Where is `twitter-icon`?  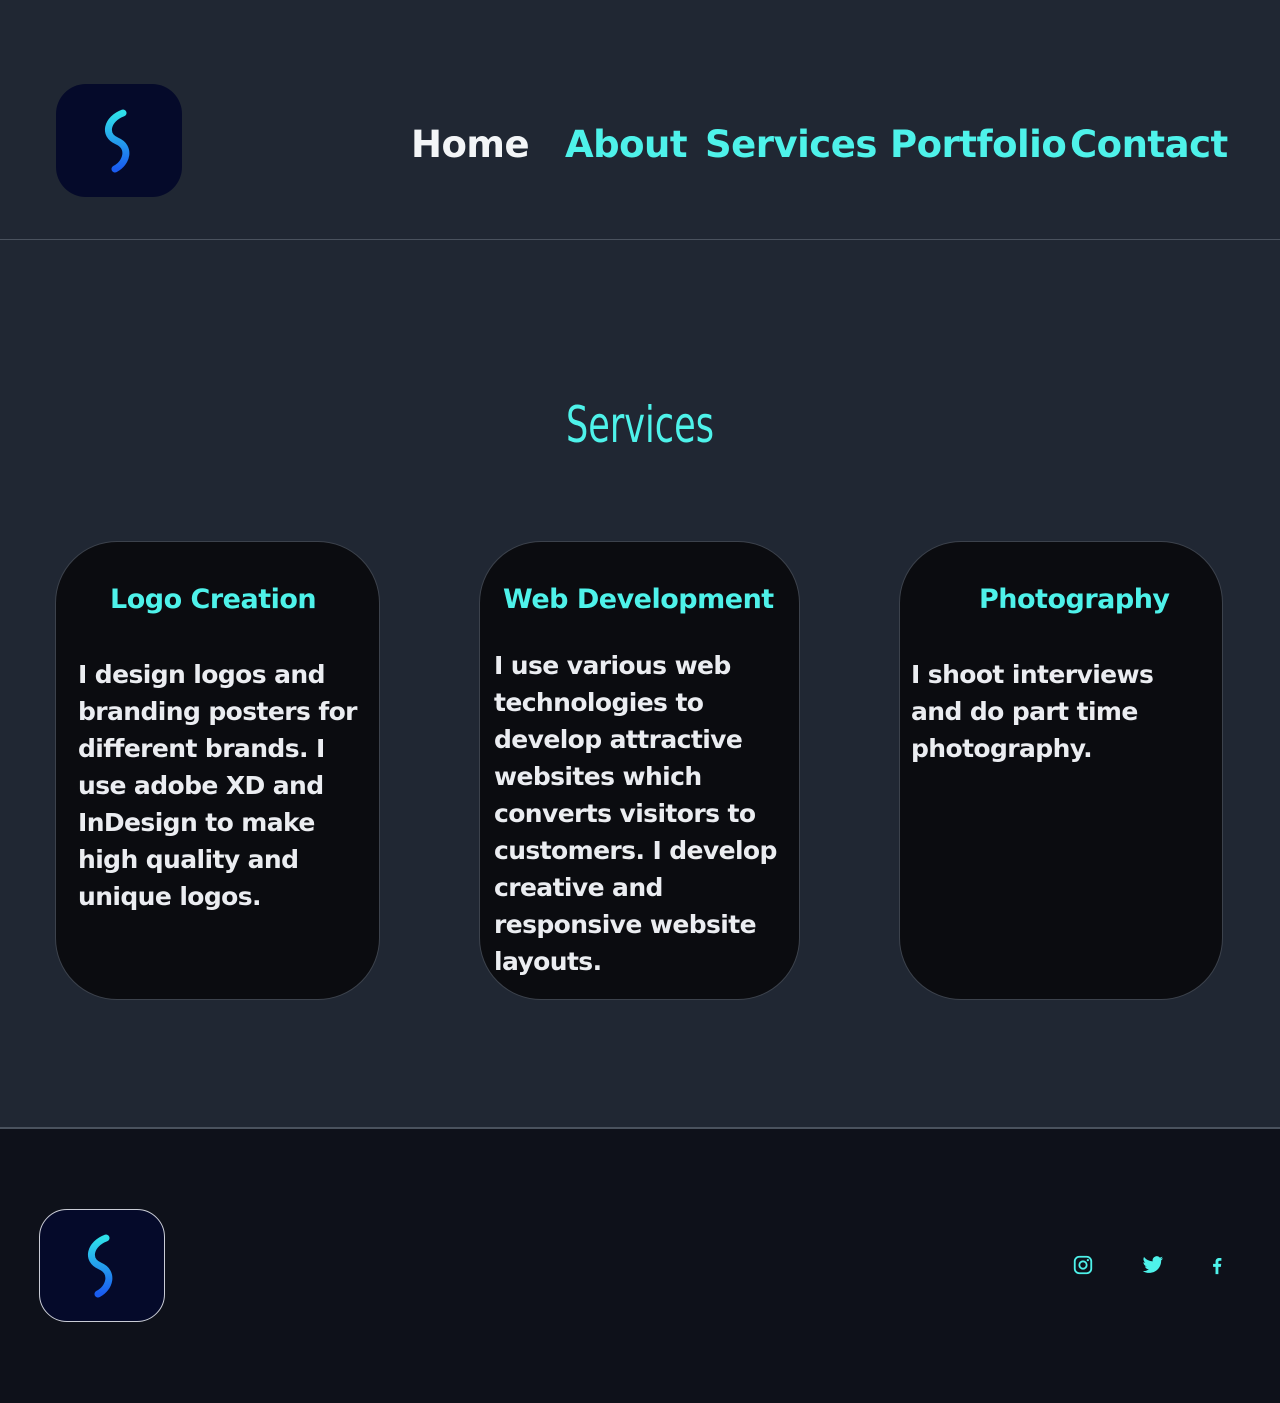
twitter-icon is located at coordinates (1153, 1265).